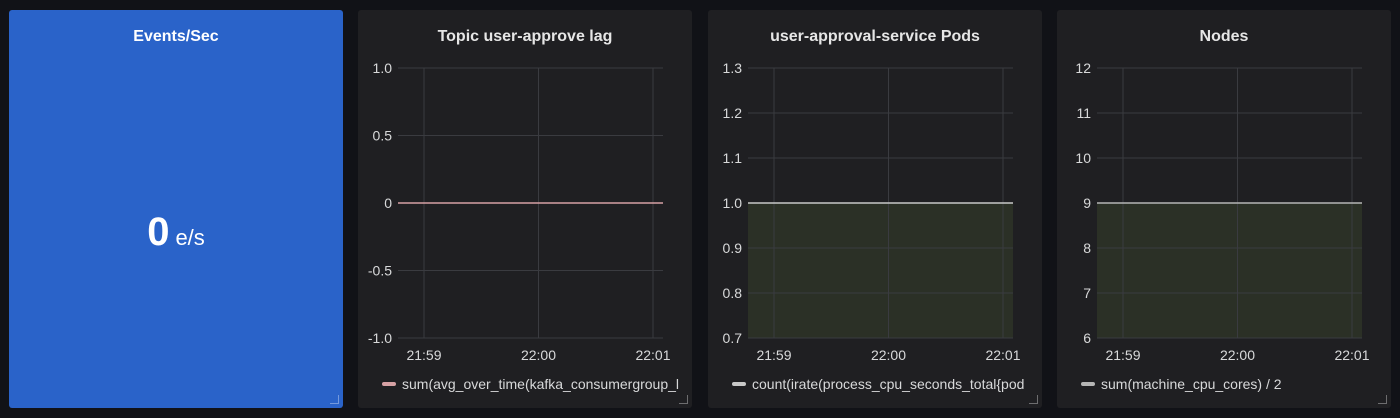 The image size is (1400, 418). I want to click on stat-unit: e/s, so click(190, 237).